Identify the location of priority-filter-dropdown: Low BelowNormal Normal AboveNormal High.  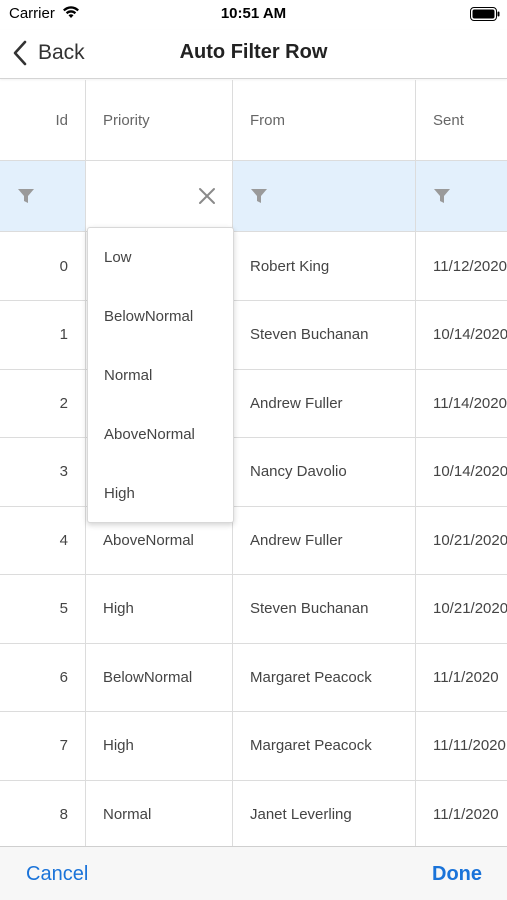
(160, 375).